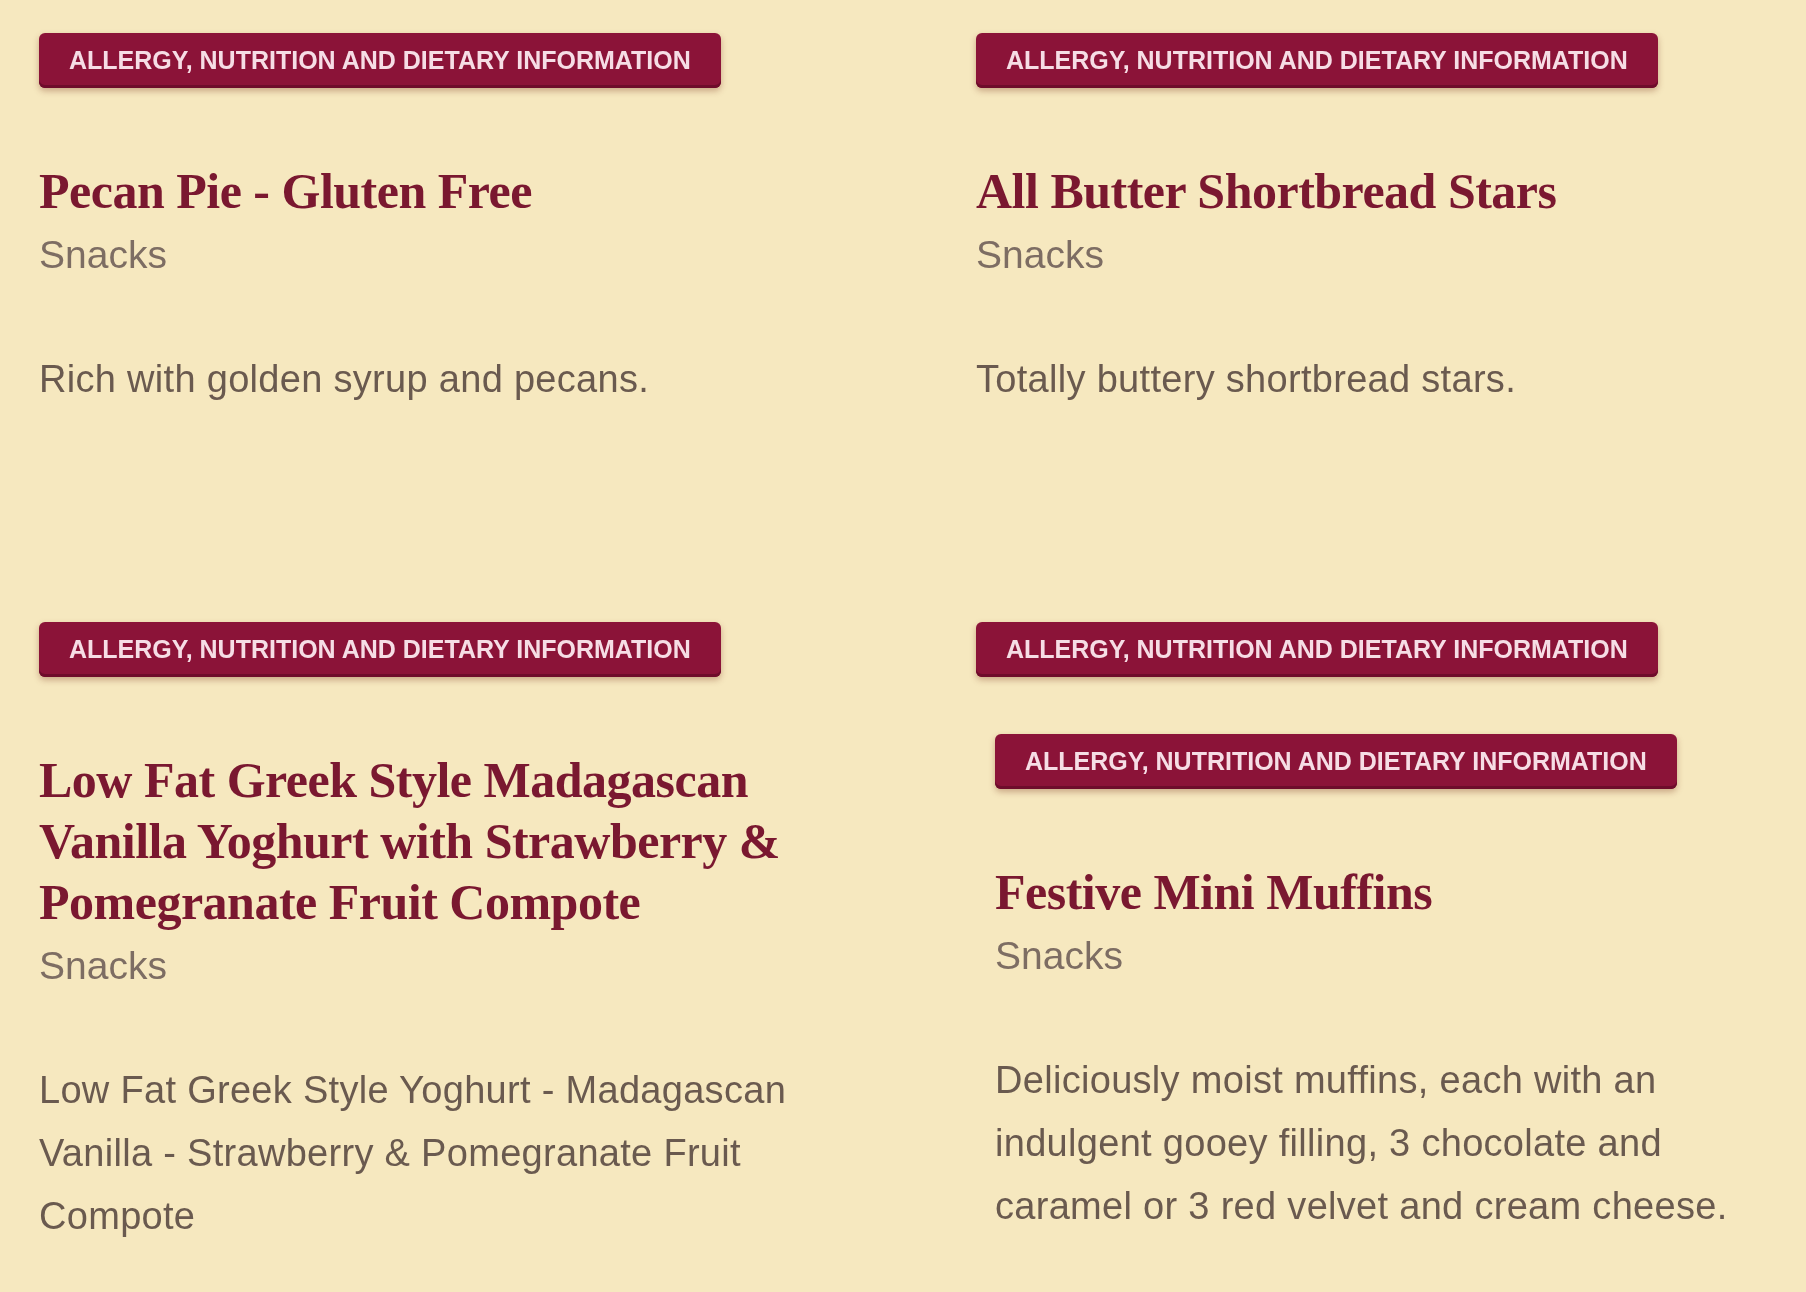 This screenshot has width=1806, height=1292. What do you see at coordinates (1362, 1143) in the screenshot?
I see `product-description: Deliciously moist muffins, each with an indulgent gooey filling, 3 chocolate and caramel or 3 red velvet and cream cheese.` at bounding box center [1362, 1143].